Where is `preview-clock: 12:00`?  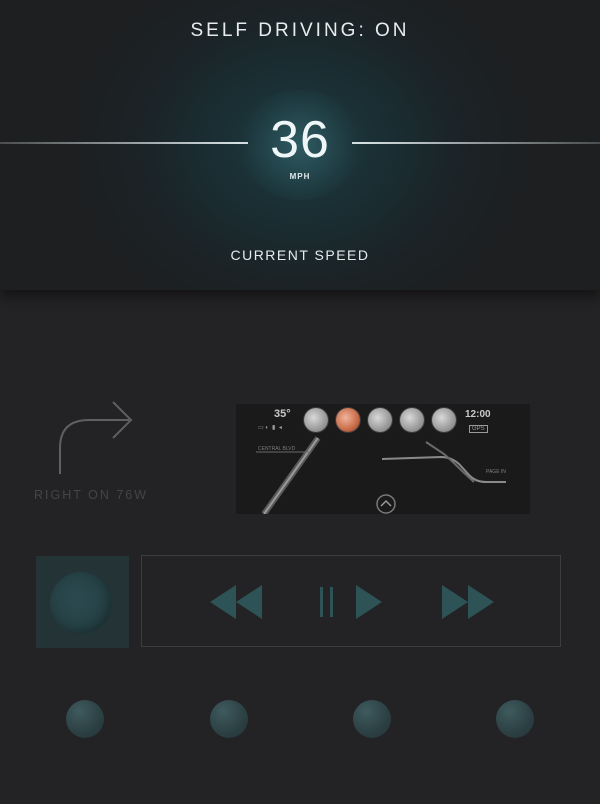
preview-clock: 12:00 is located at coordinates (478, 414).